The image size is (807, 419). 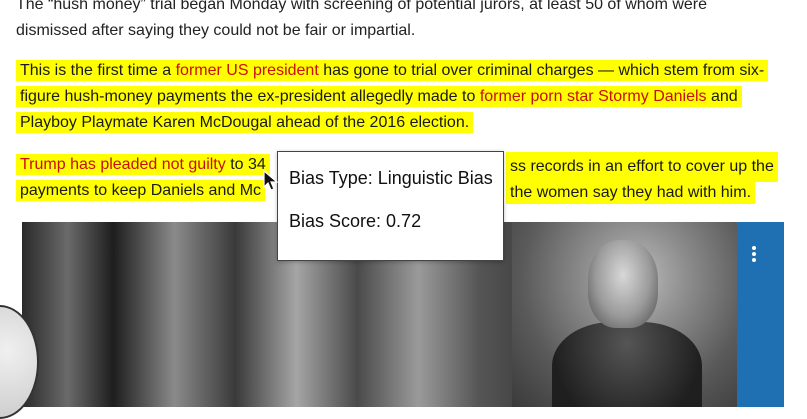 What do you see at coordinates (247, 70) in the screenshot?
I see `link-former-us-president: former US president` at bounding box center [247, 70].